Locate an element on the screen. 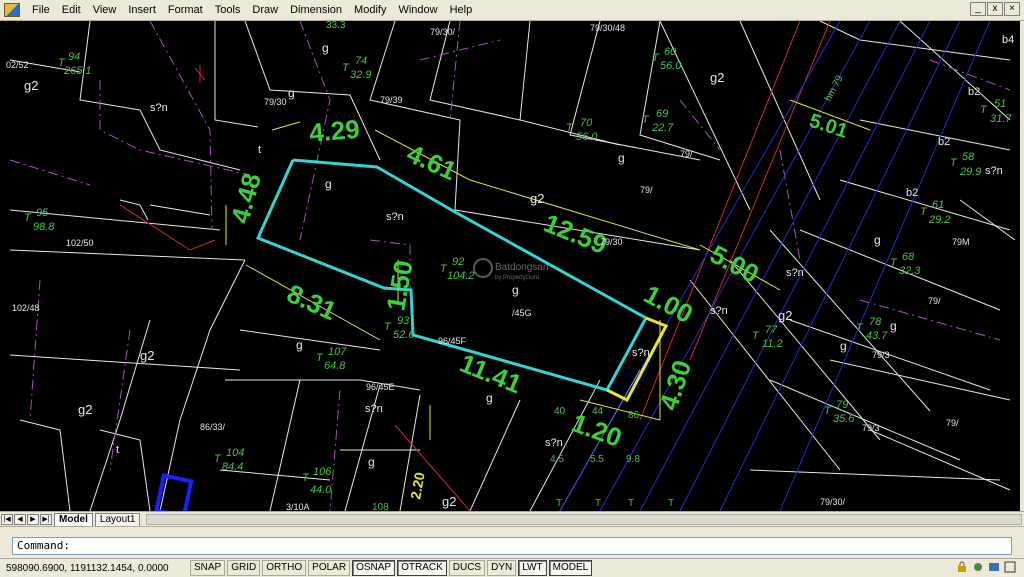 The image size is (1024, 577). layout-tab-strip: |◀ ◀ ▶ ▶| Model Layout1 is located at coordinates (512, 518).